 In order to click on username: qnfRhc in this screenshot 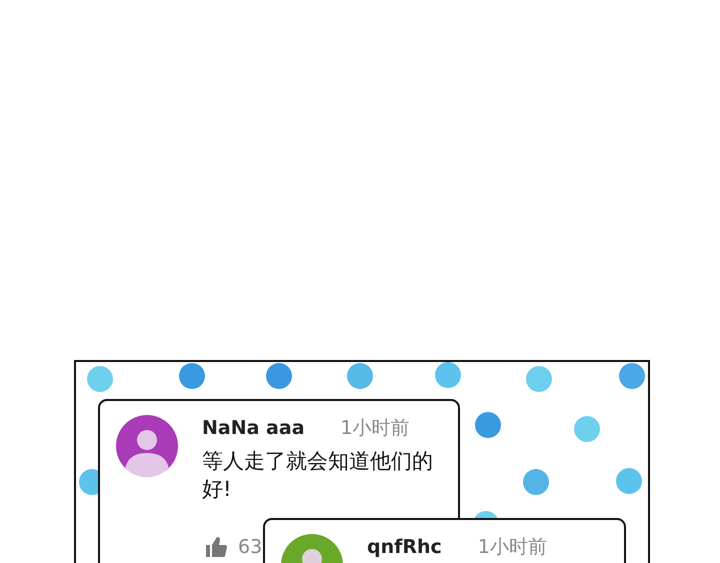, I will do `click(404, 547)`.